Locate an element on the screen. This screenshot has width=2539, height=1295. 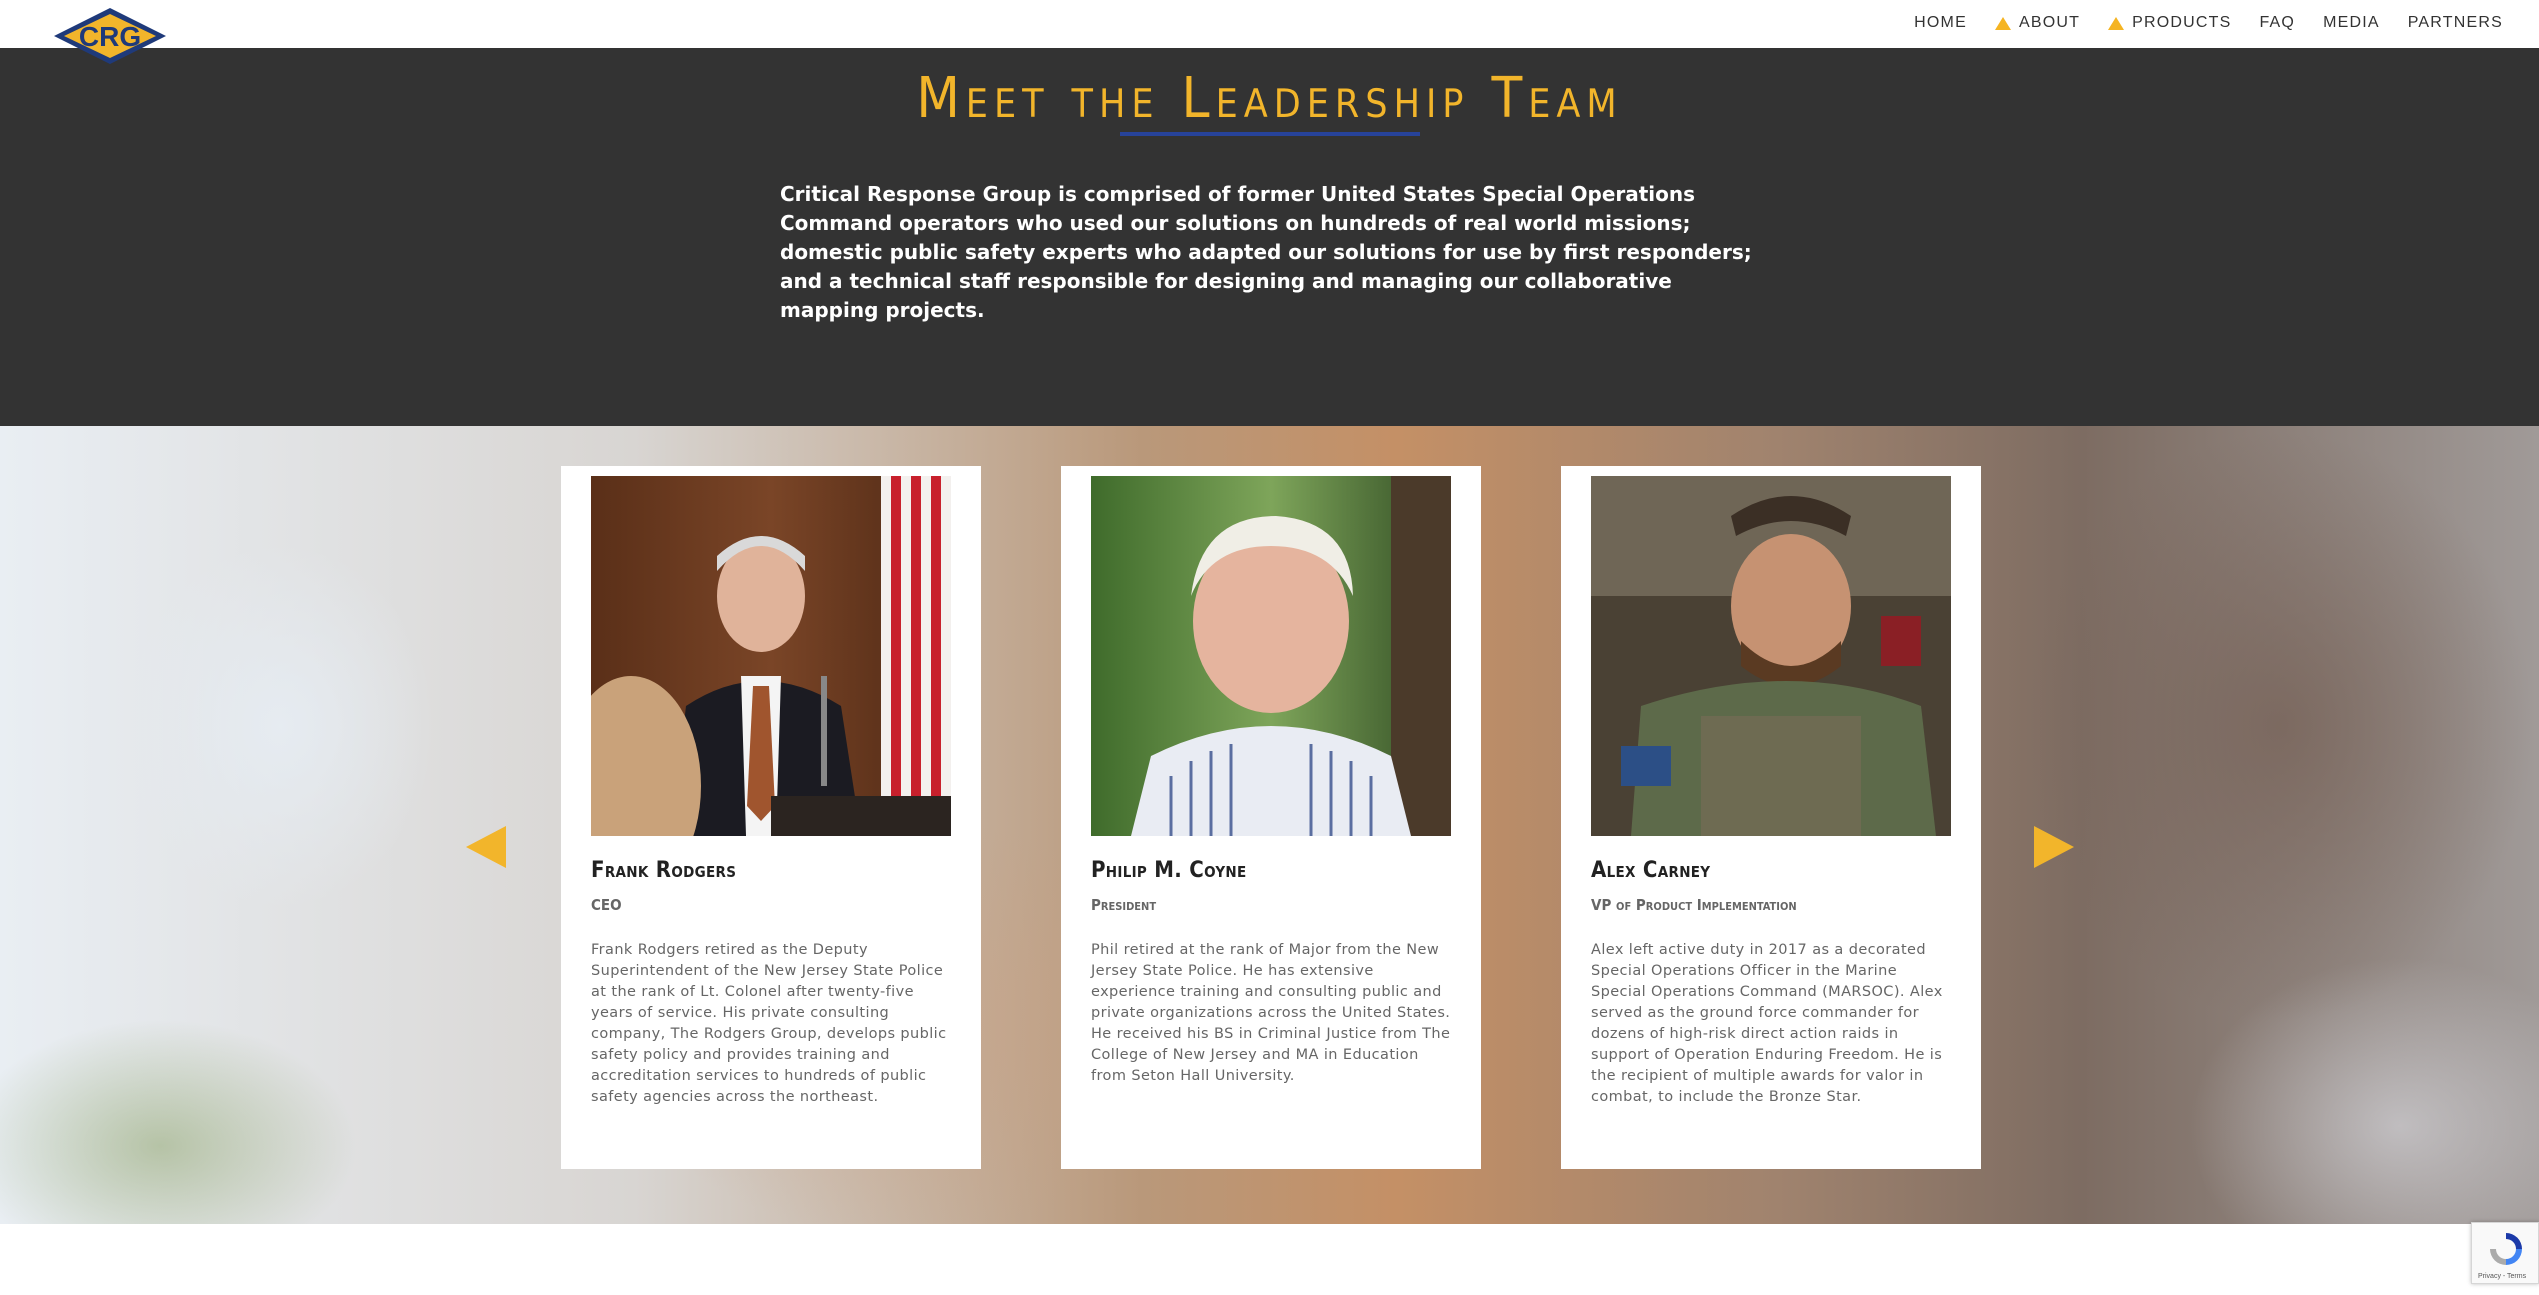
nav-about: ABOUT is located at coordinates (2037, 23).